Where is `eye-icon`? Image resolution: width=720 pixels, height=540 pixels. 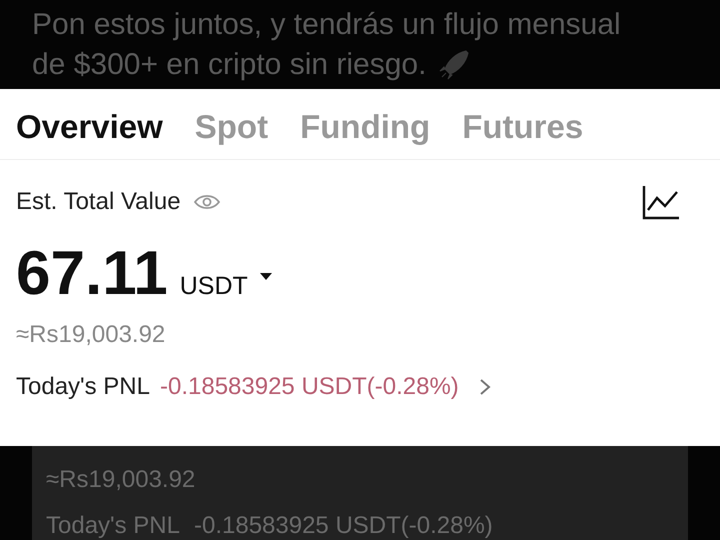
eye-icon is located at coordinates (206, 201).